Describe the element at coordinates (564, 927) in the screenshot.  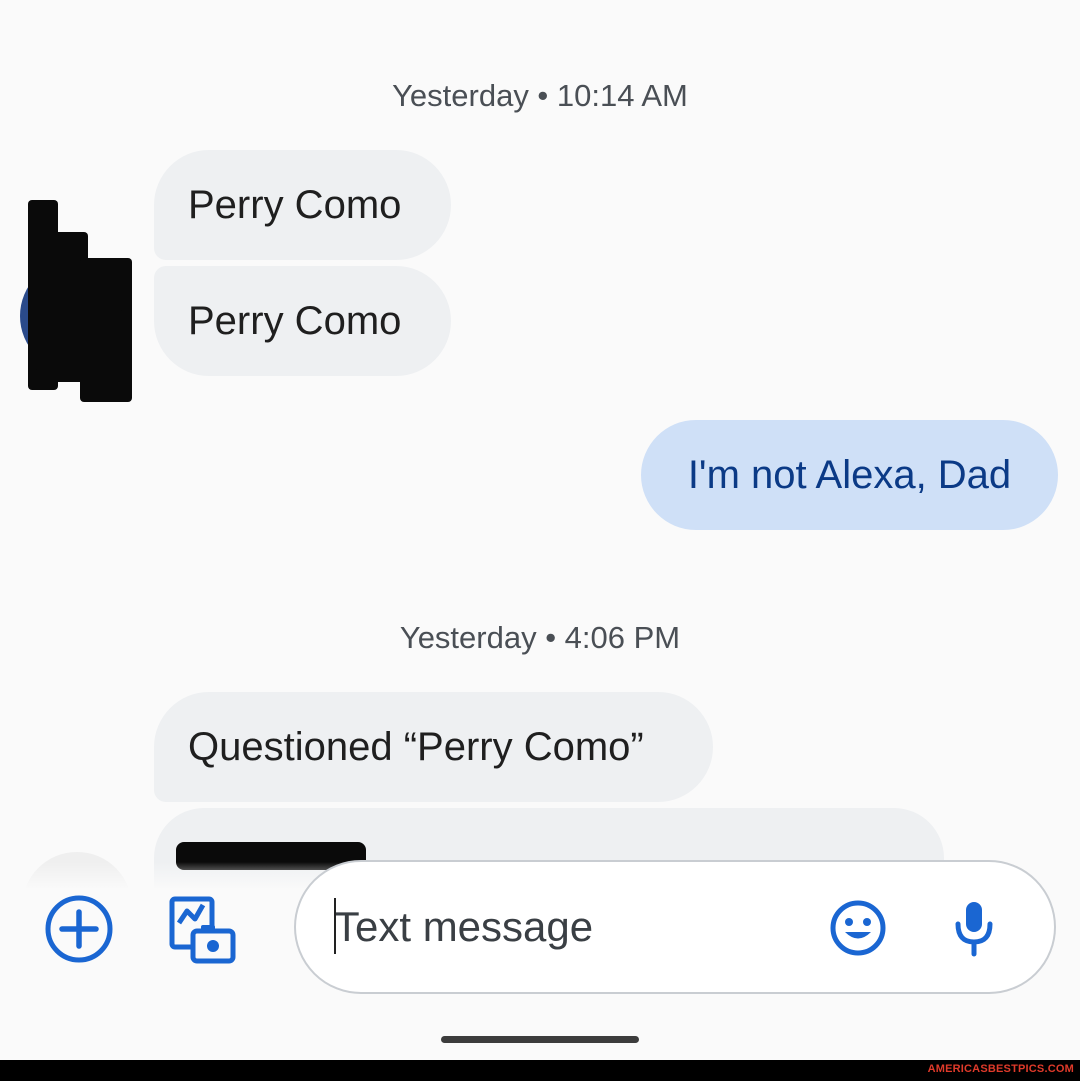
I see `text-message-input` at that location.